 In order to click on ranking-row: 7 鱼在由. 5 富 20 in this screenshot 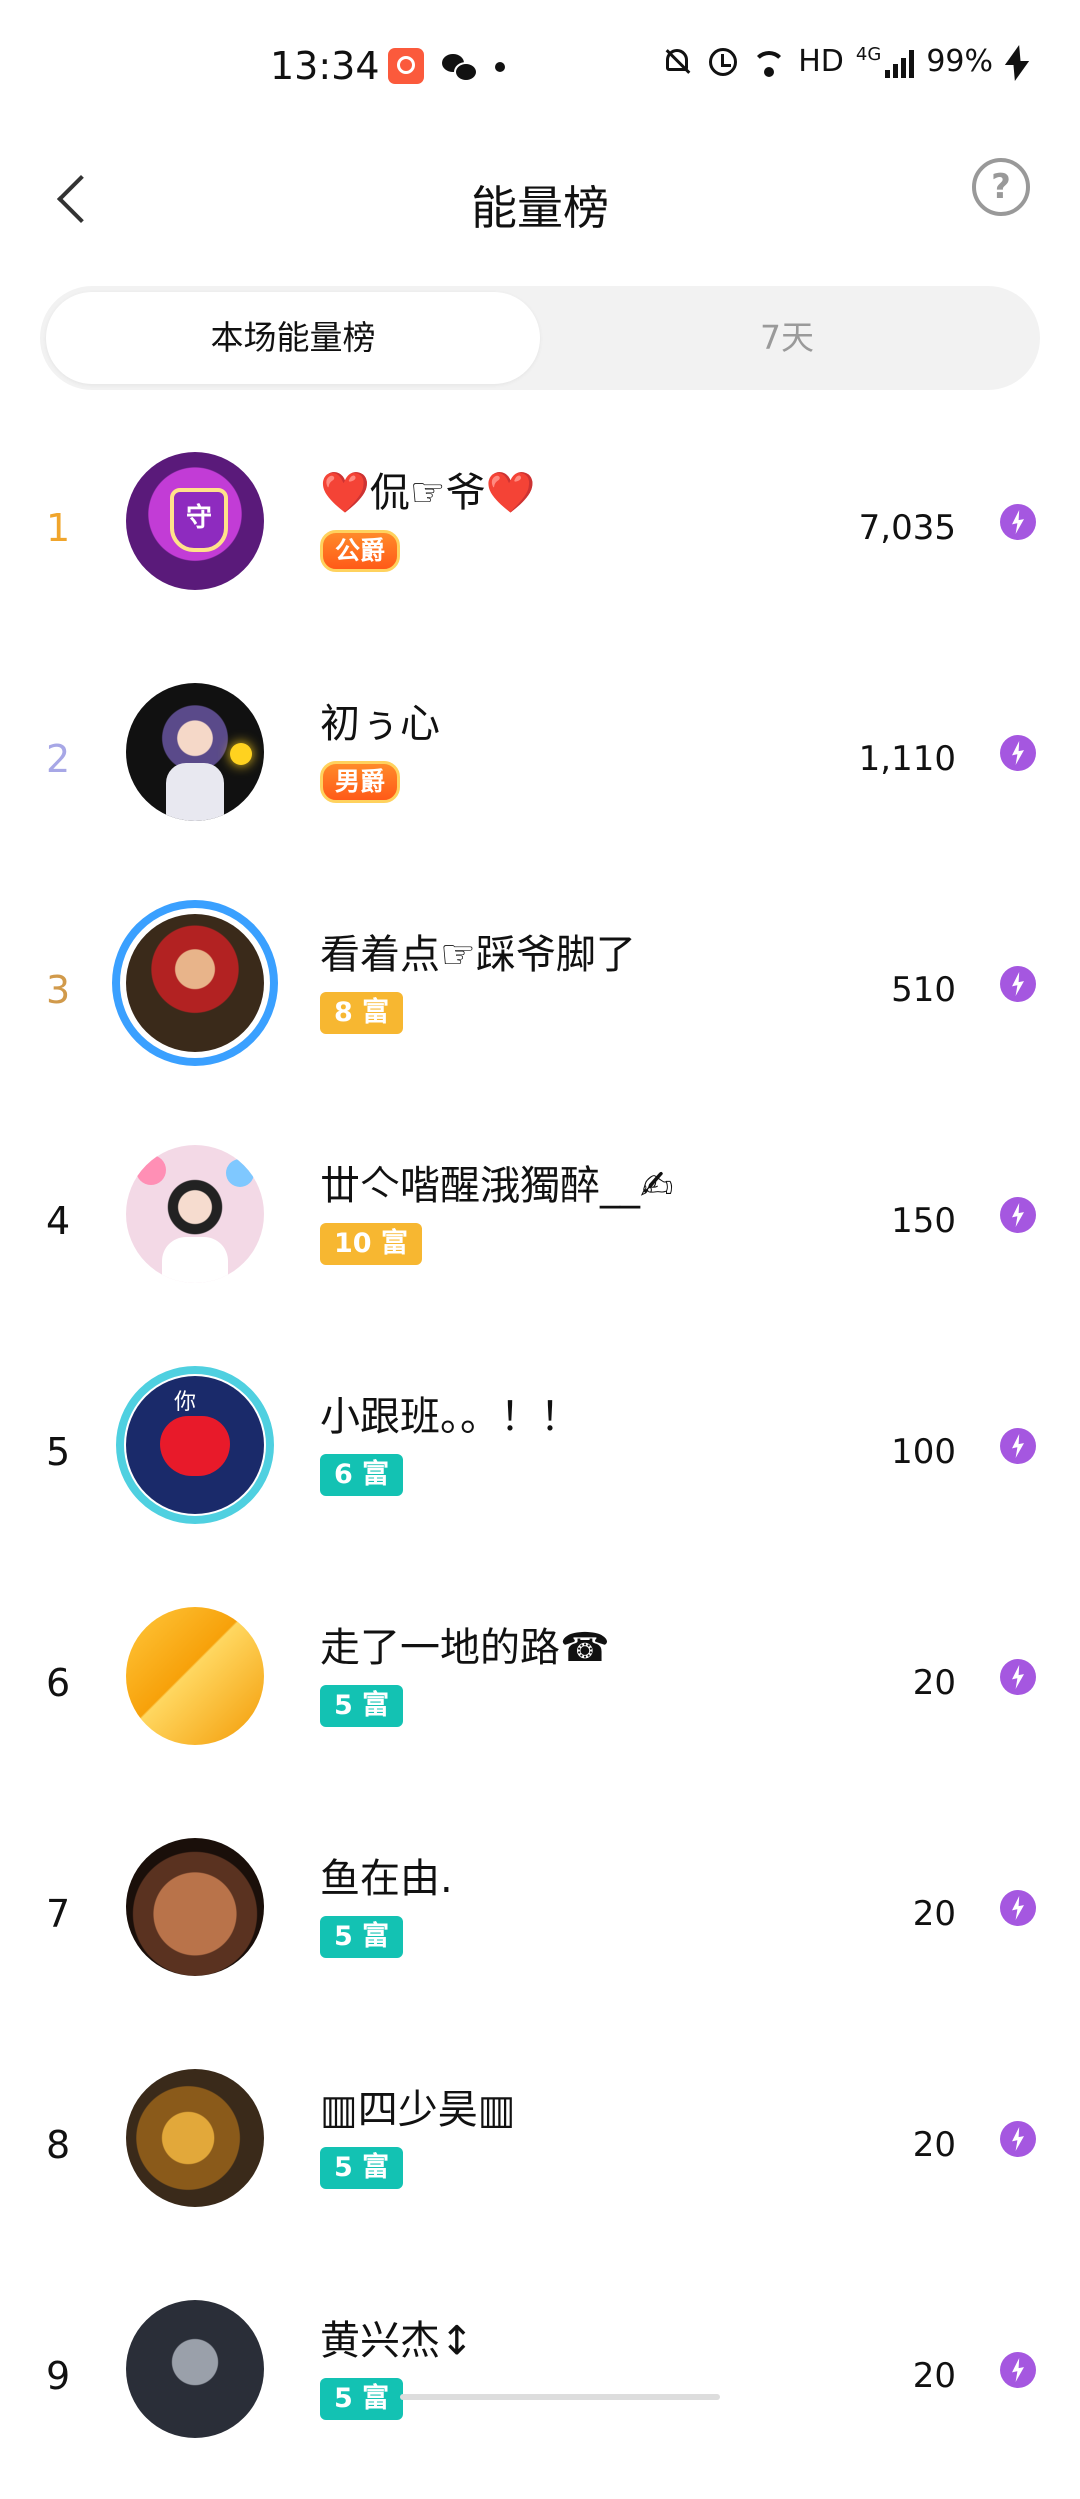, I will do `click(540, 1921)`.